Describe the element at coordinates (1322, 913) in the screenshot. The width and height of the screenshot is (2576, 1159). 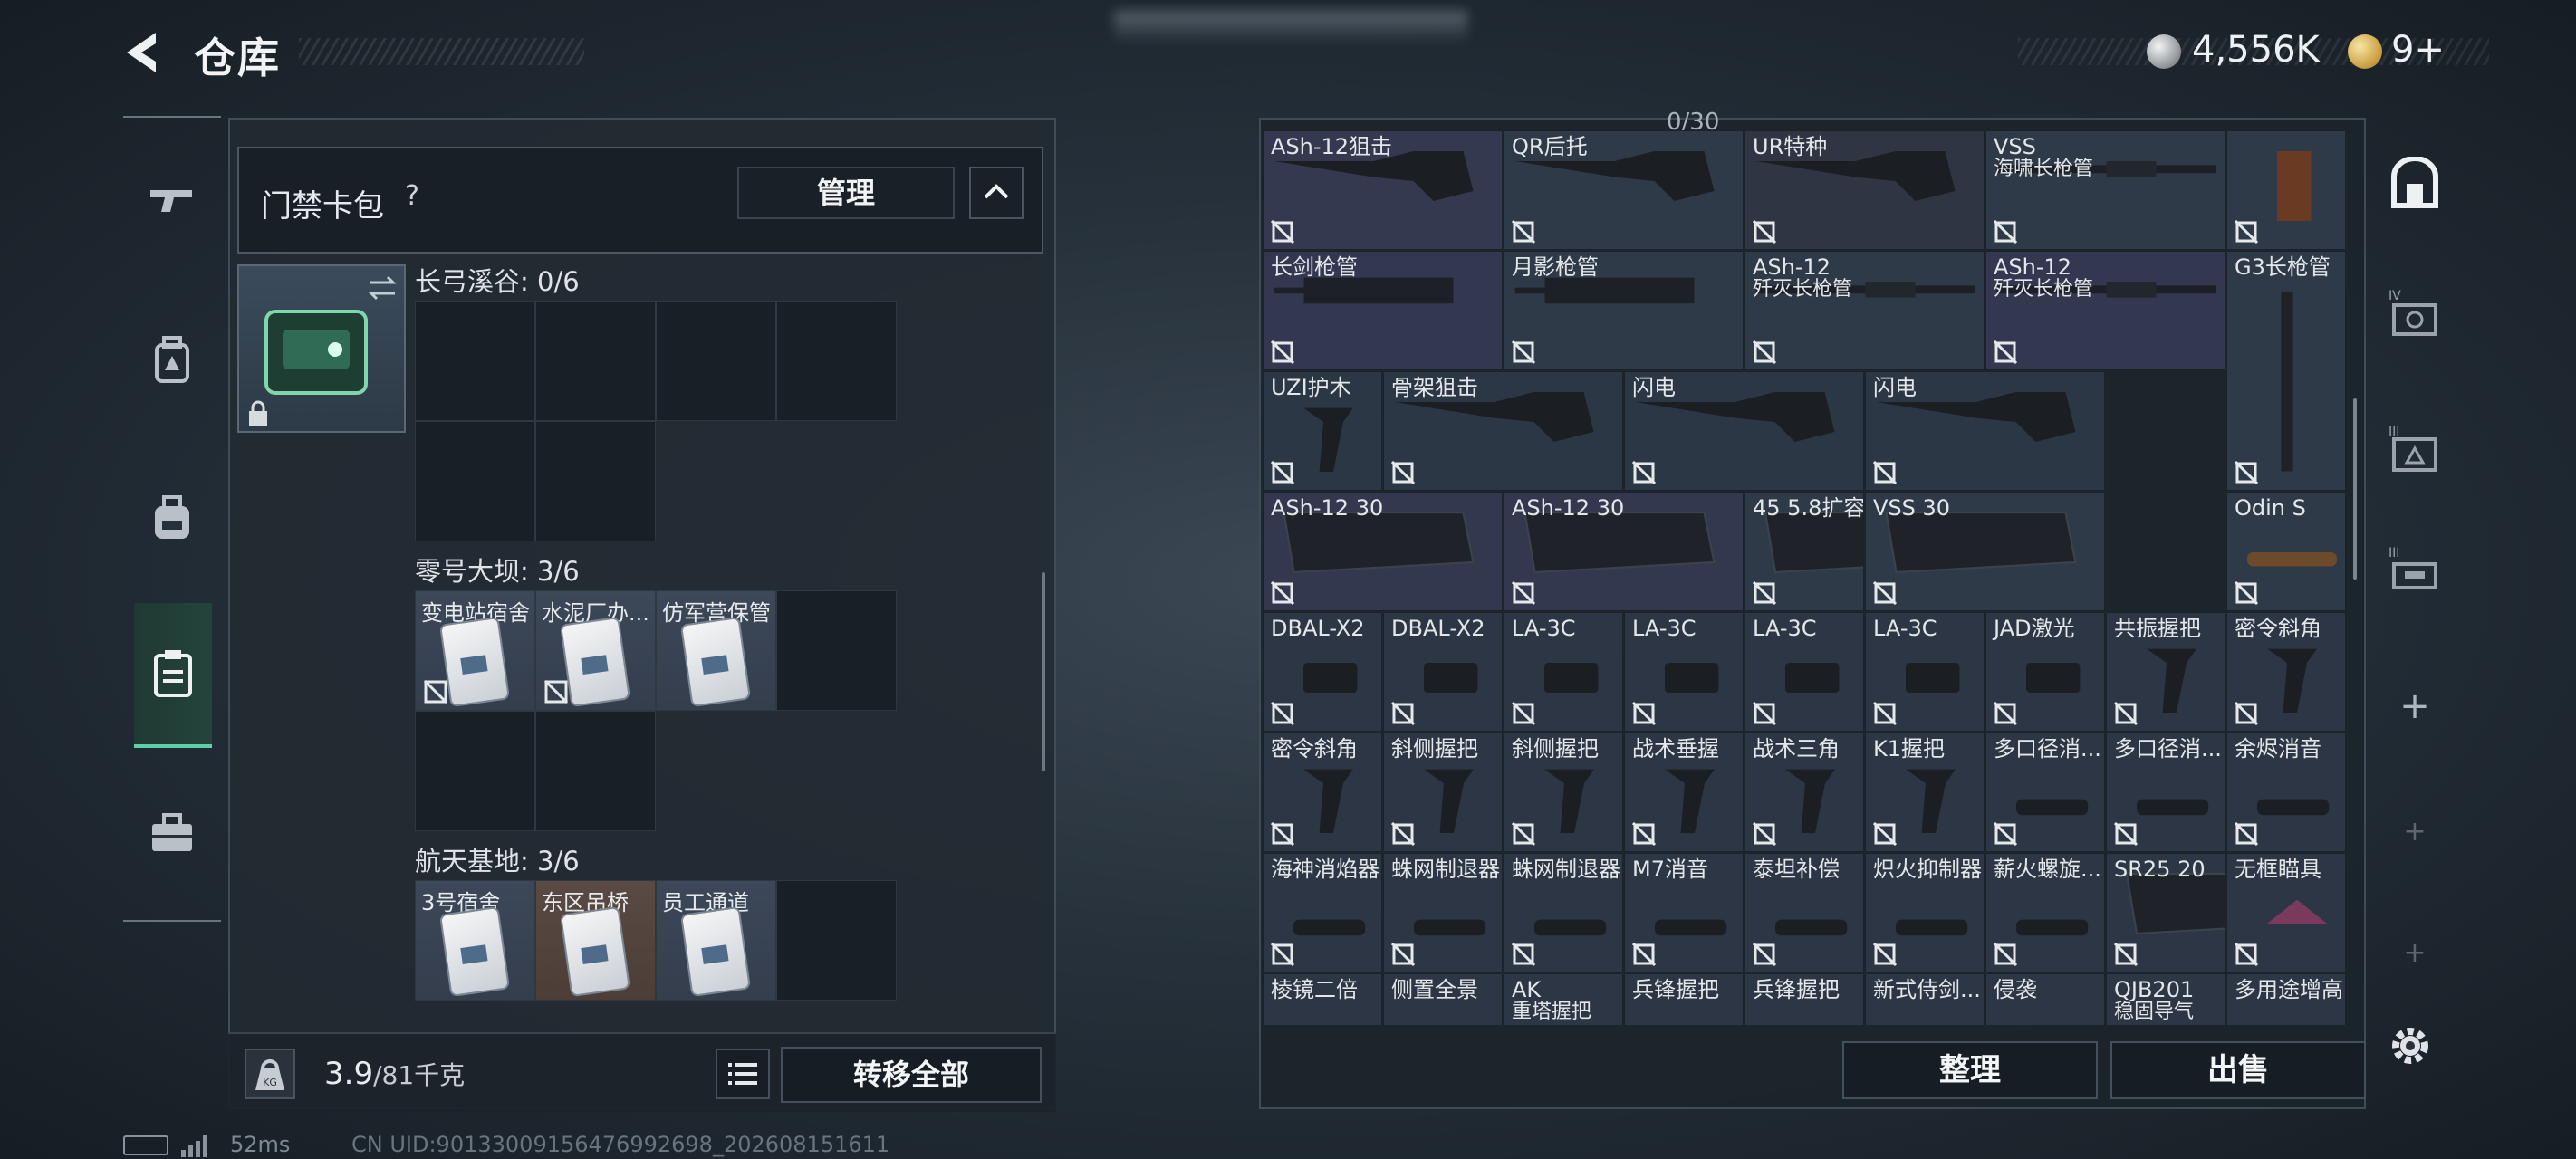
I see `storage-item: 海神消焰器` at that location.